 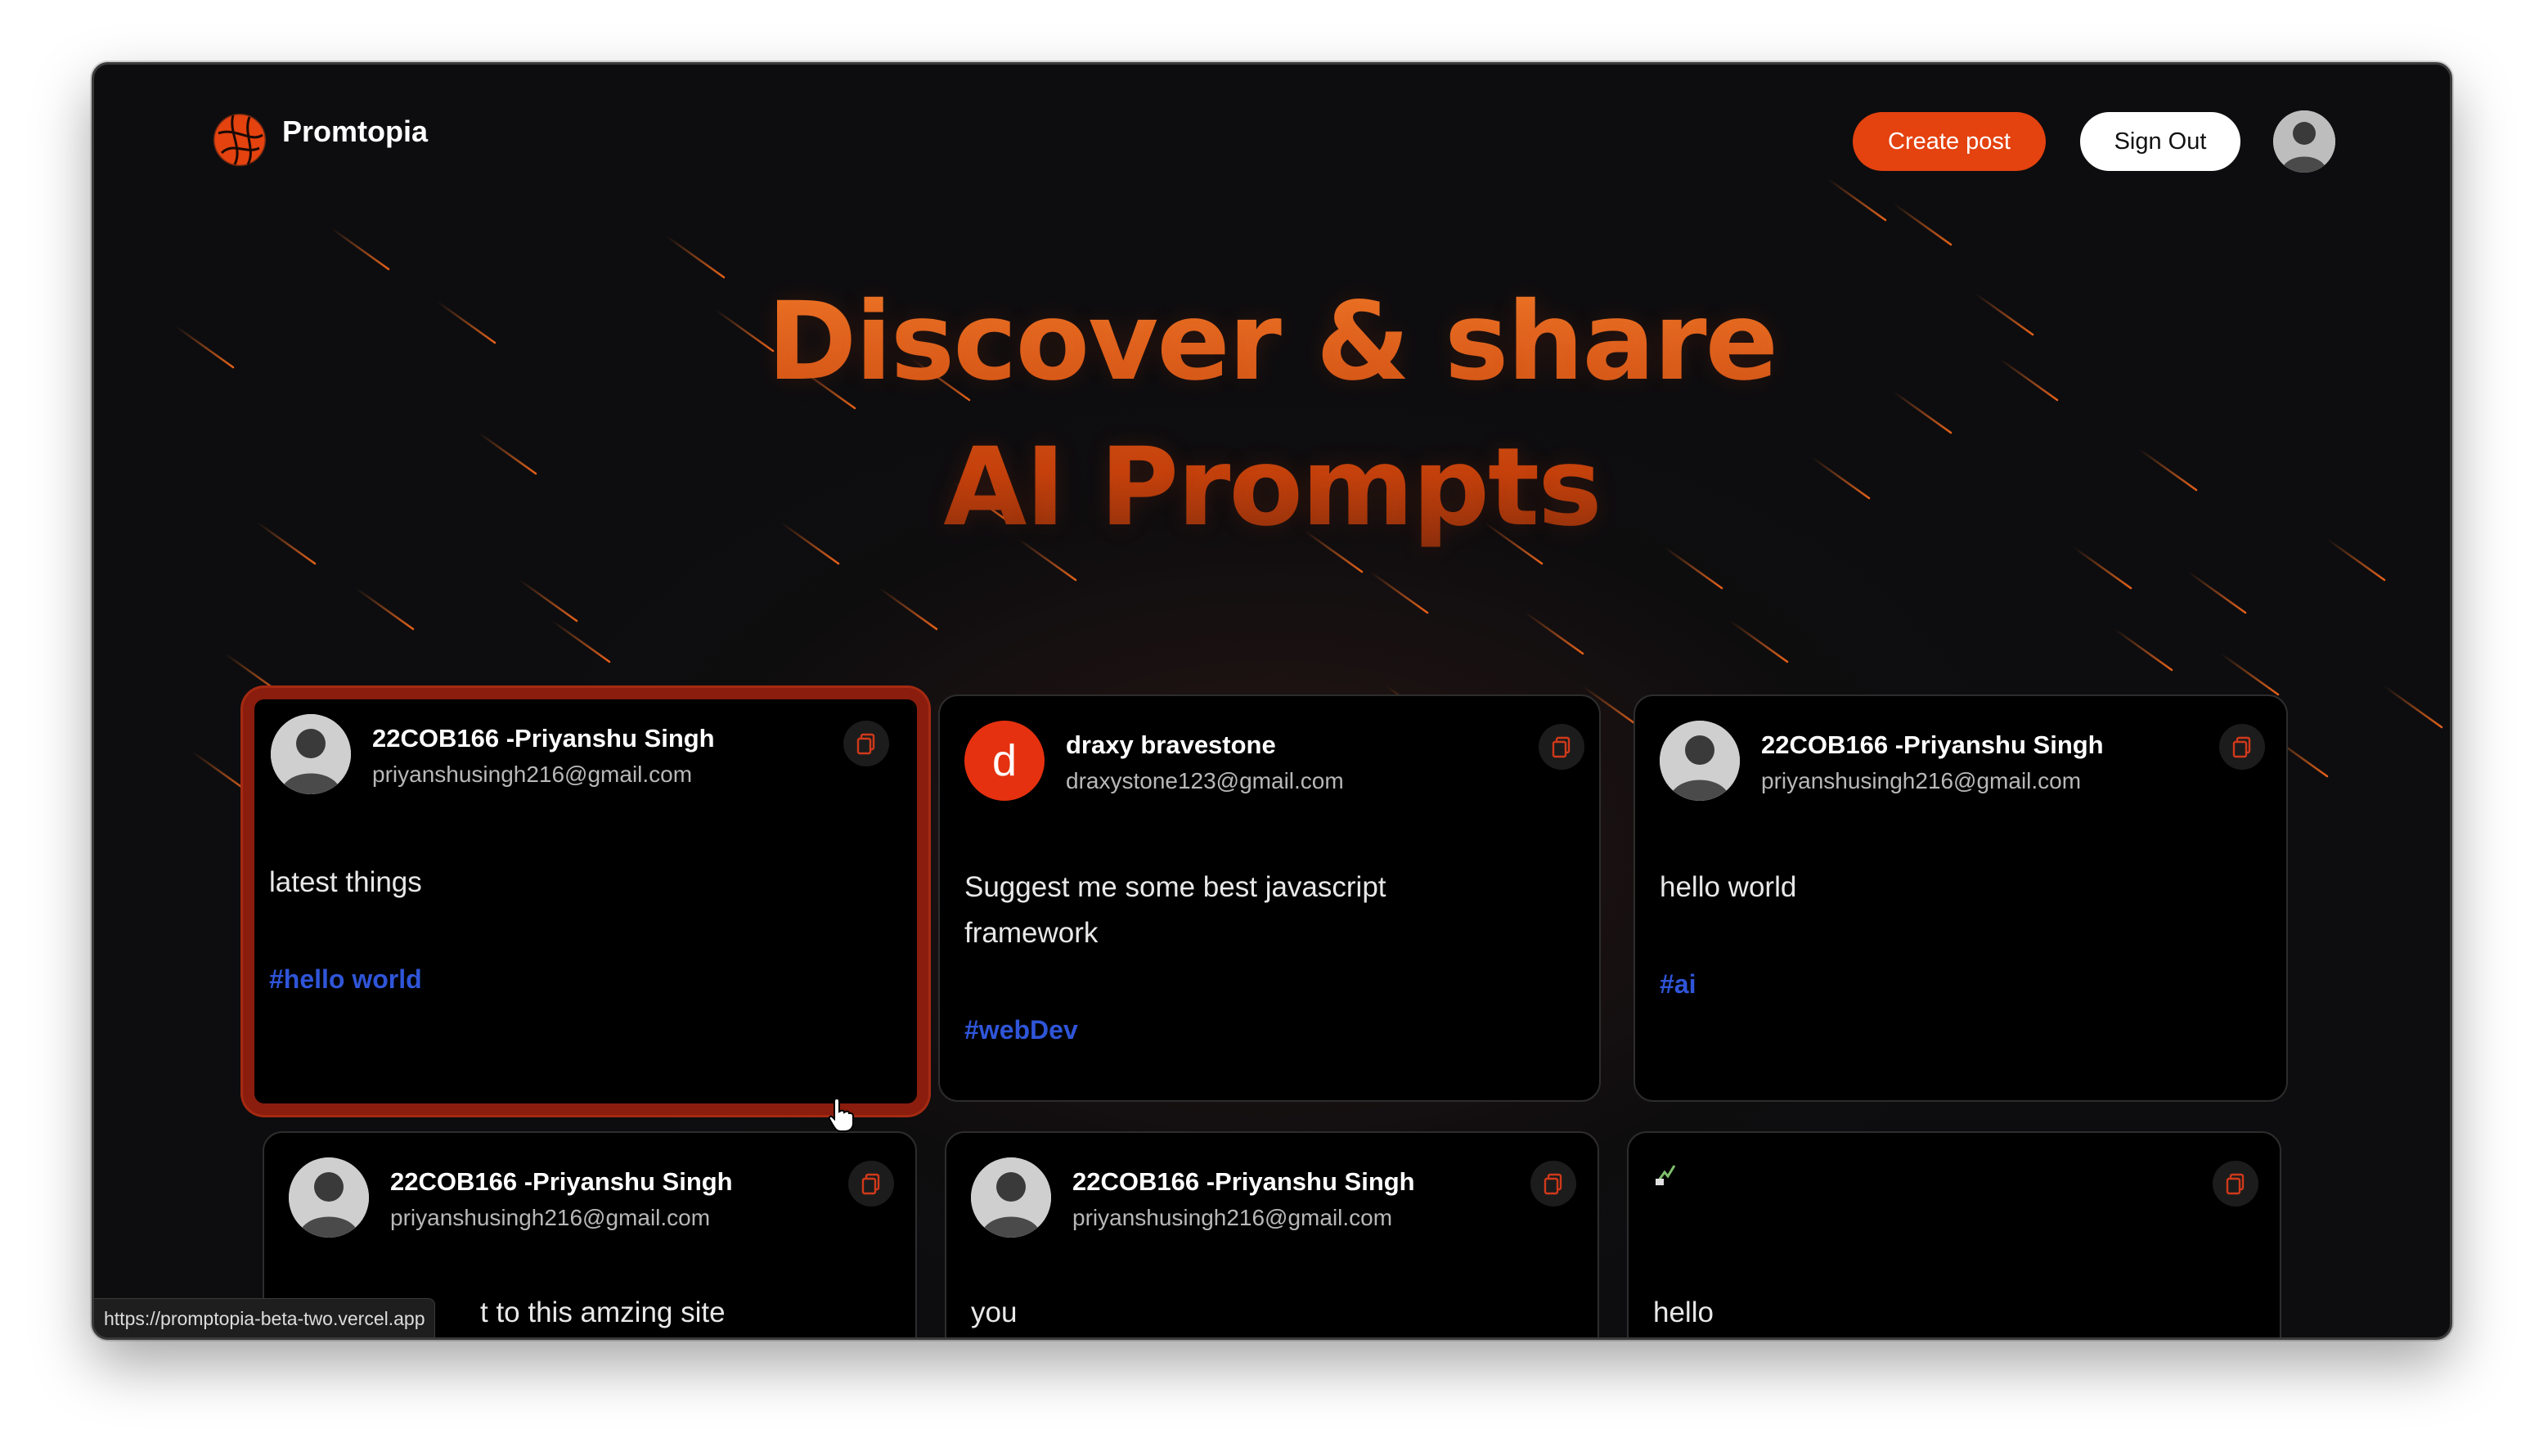 What do you see at coordinates (1949, 141) in the screenshot?
I see `create-post-button: Create post` at bounding box center [1949, 141].